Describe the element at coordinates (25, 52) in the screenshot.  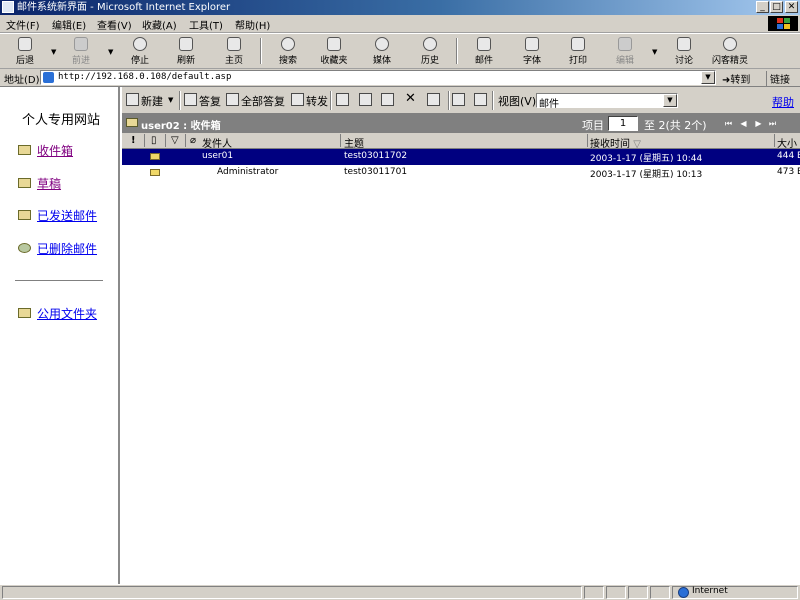
I see `back-button: 后退` at that location.